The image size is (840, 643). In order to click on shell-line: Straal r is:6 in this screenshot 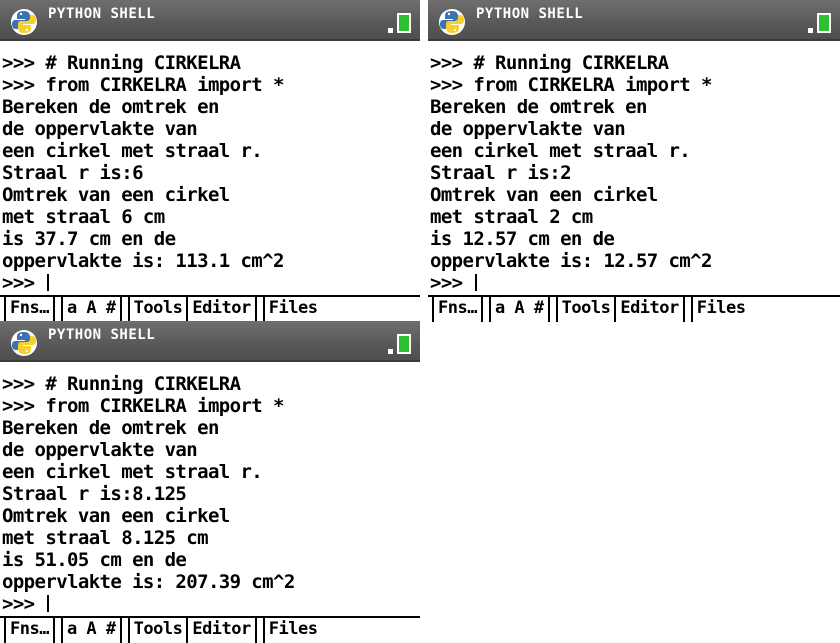, I will do `click(211, 173)`.